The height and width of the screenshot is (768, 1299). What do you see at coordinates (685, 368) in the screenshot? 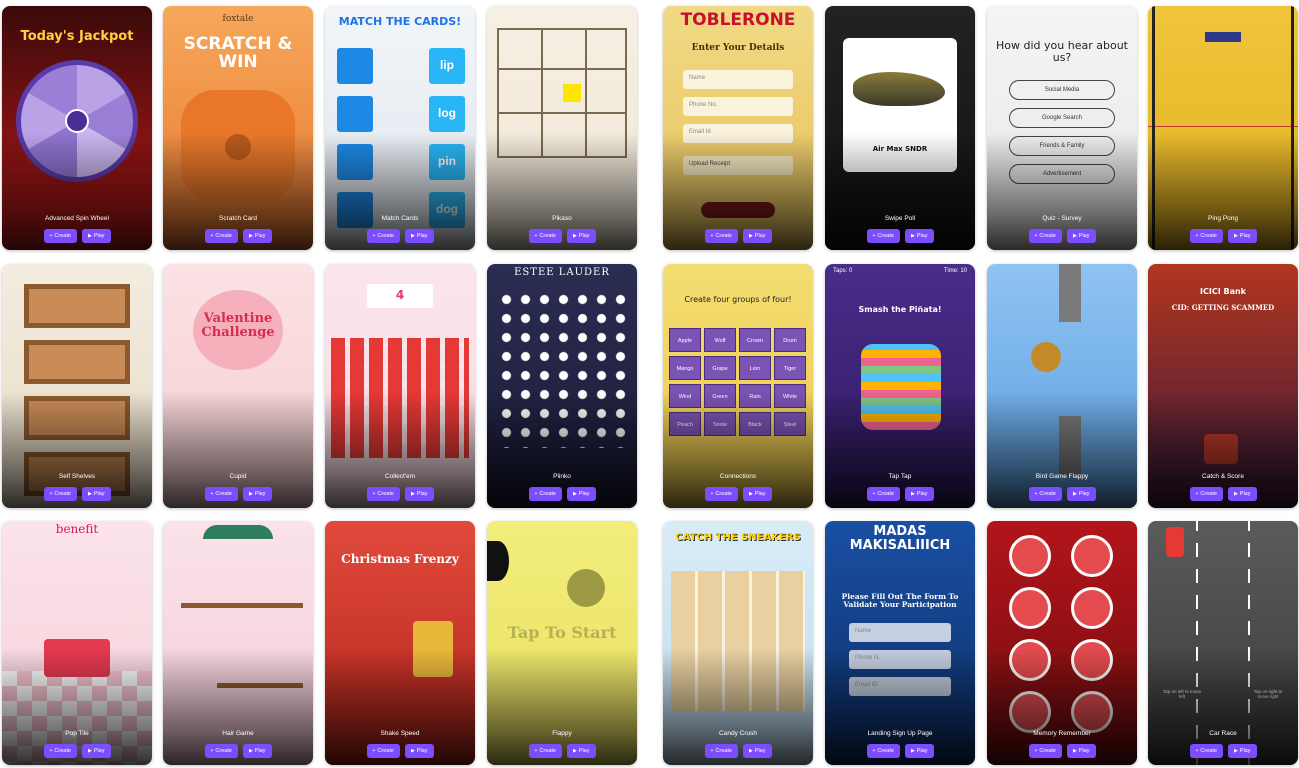
I see `connection-tile: Mango` at bounding box center [685, 368].